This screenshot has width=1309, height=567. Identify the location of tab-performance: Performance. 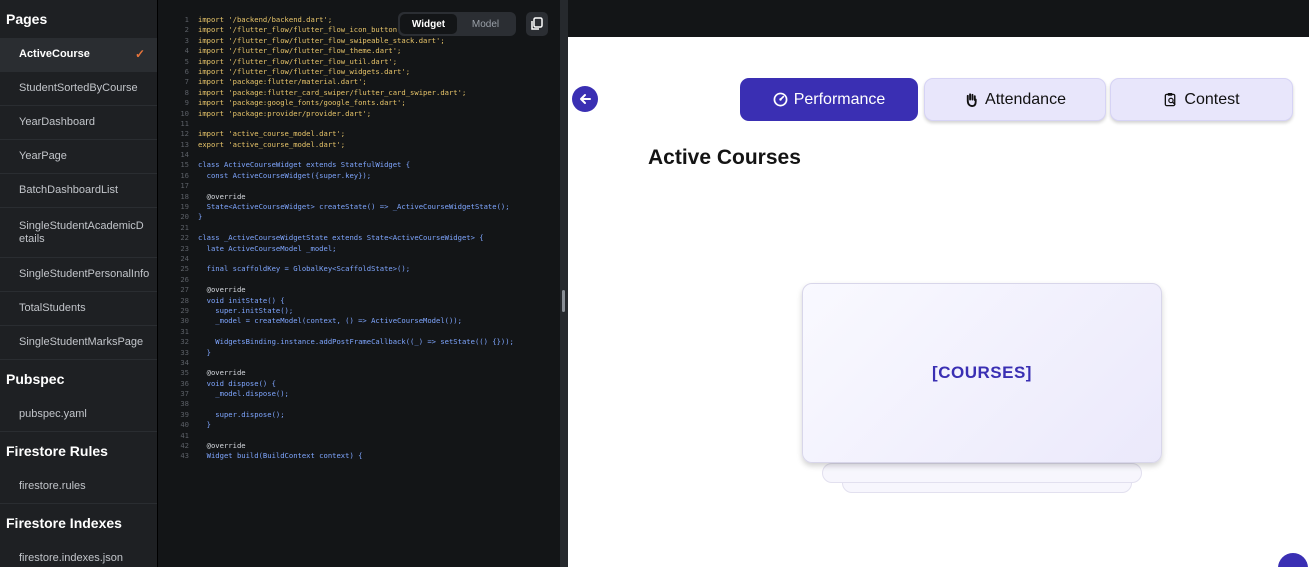
(829, 99).